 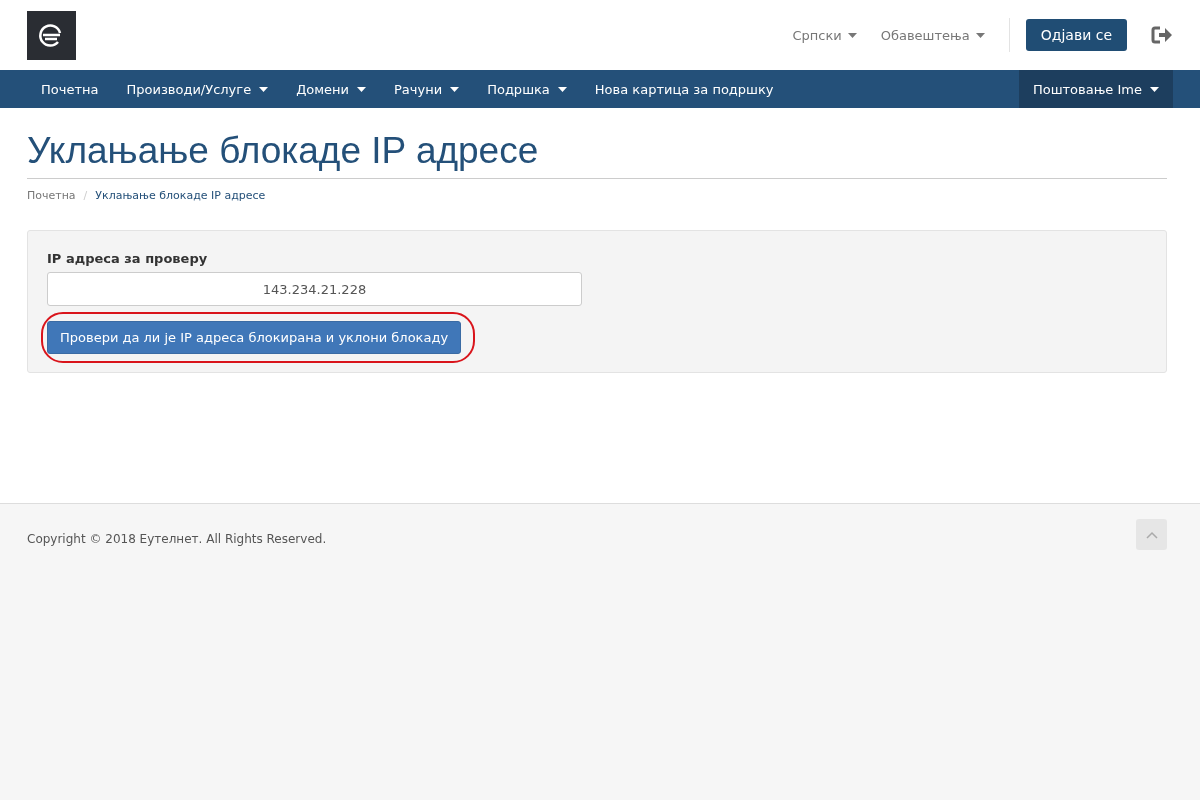 What do you see at coordinates (314, 289) in the screenshot?
I see `ip-address-field: 143.234.21.228` at bounding box center [314, 289].